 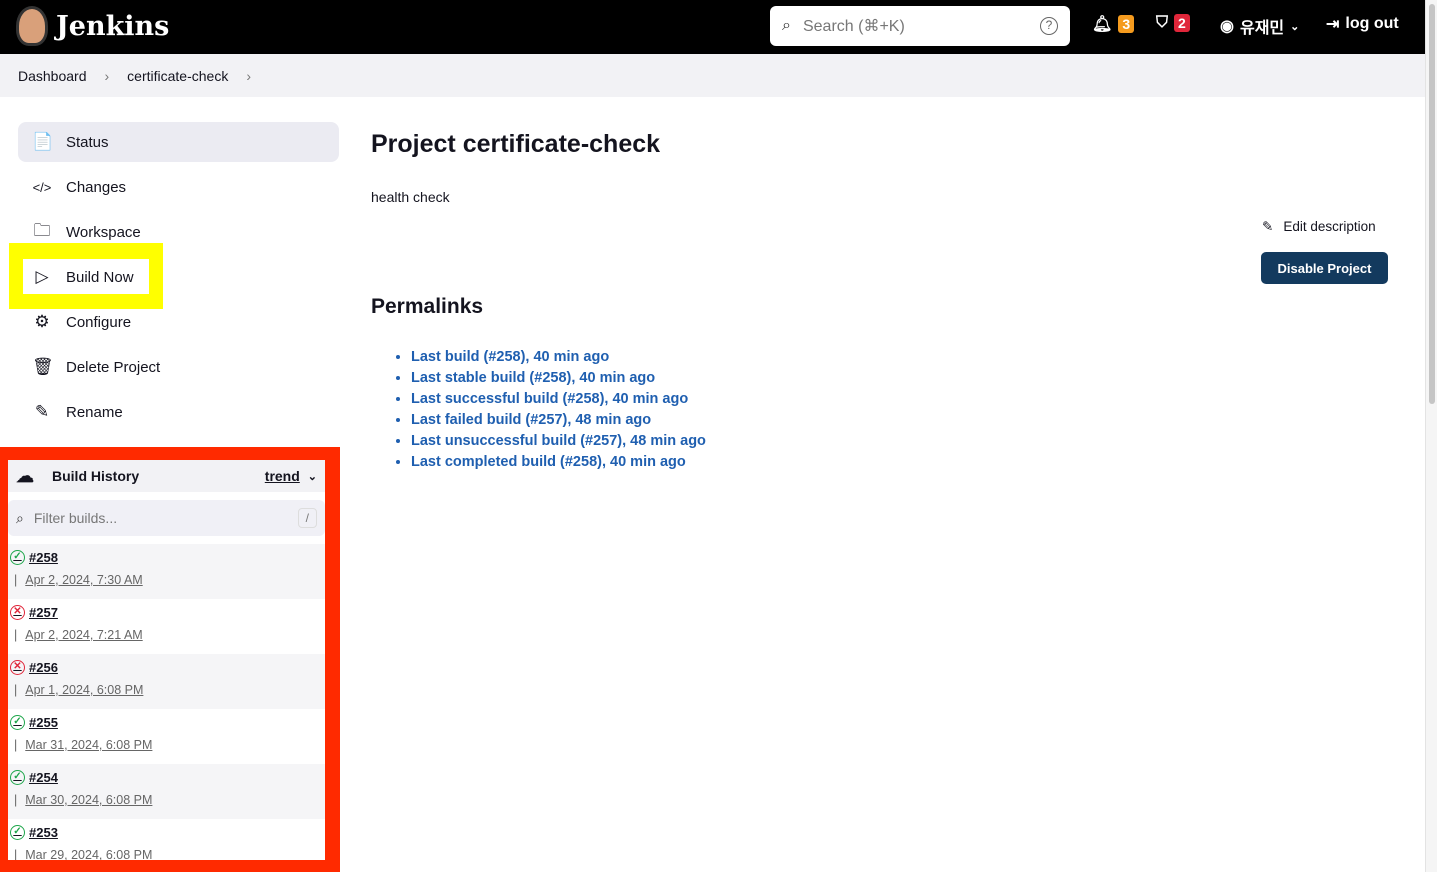 What do you see at coordinates (1333, 24) in the screenshot?
I see `logout-icon: ⇥` at bounding box center [1333, 24].